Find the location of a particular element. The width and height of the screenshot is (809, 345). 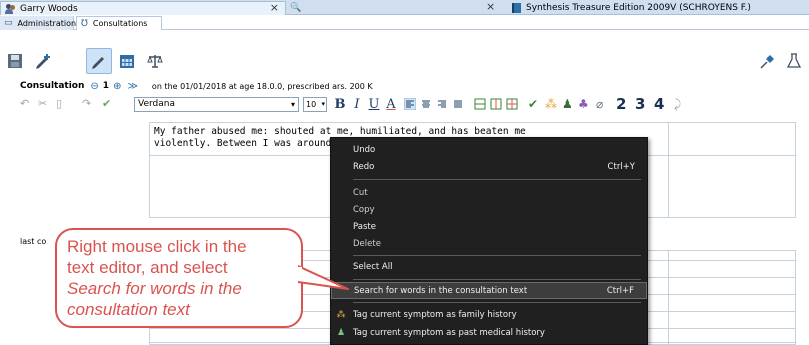

patient-icon is located at coordinates (11, 8).